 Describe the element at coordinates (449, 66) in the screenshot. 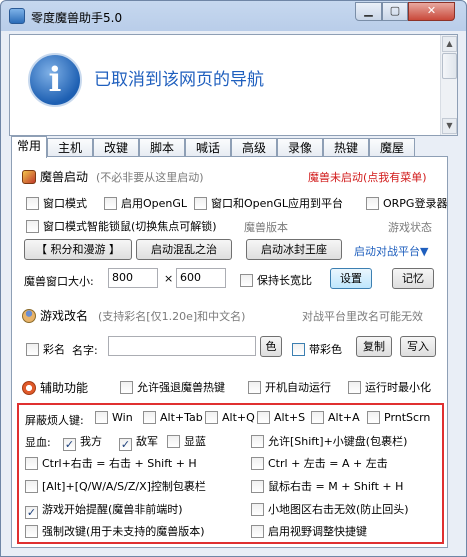

I see `scroll-thumb` at that location.